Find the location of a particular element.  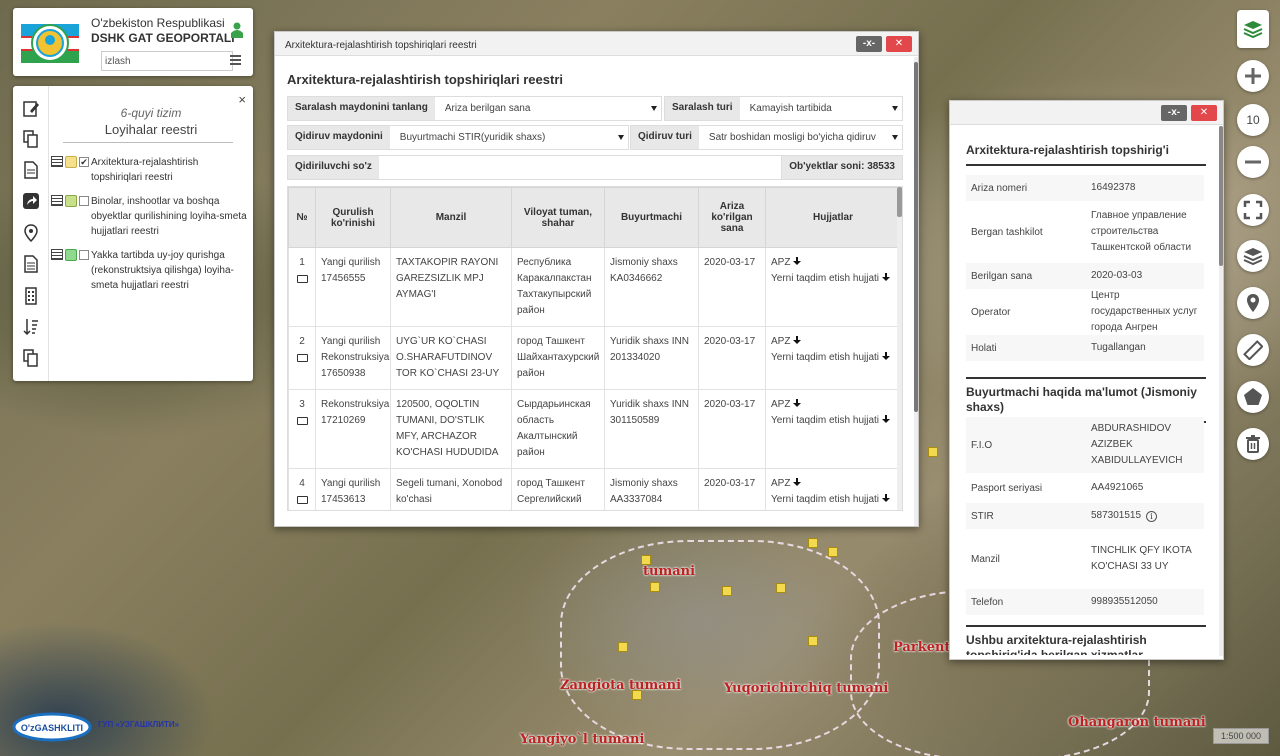

details-window-titlebar: -x- ✕ is located at coordinates (1086, 113).